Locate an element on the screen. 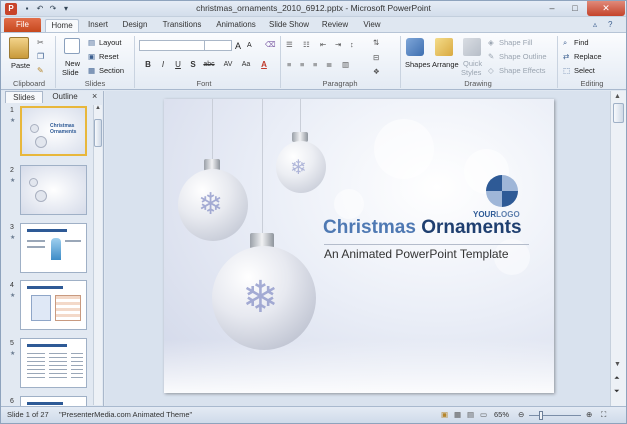  strikethrough-button: abc is located at coordinates (209, 65).